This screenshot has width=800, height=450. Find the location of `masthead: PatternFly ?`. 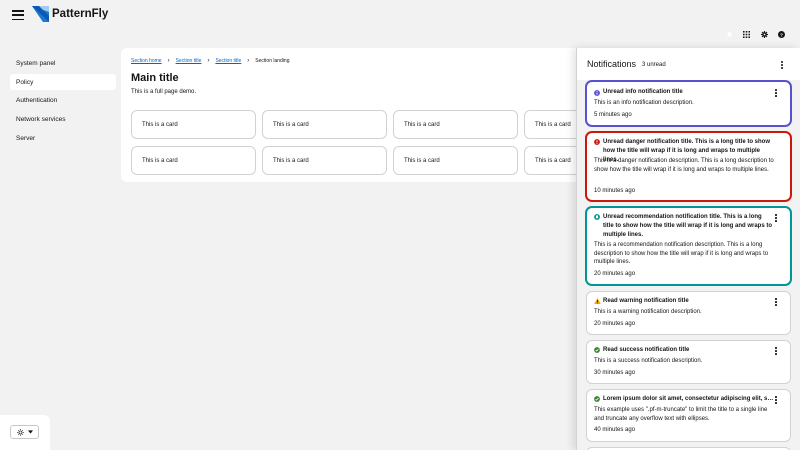

masthead: PatternFly ? is located at coordinates (400, 24).